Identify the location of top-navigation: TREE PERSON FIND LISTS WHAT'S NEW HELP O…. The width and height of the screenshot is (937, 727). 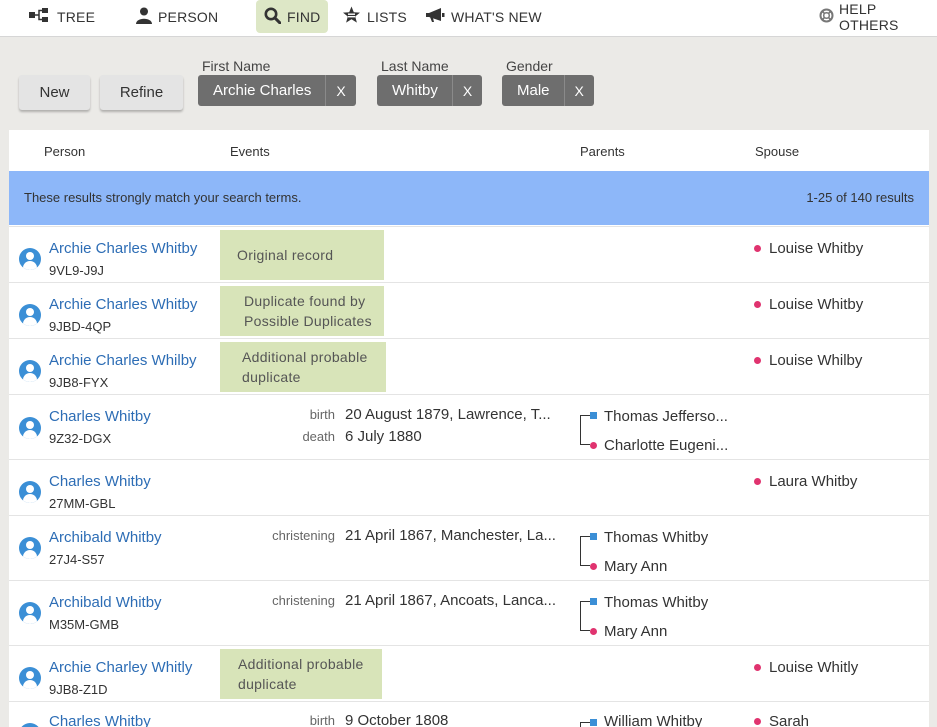
(468, 18).